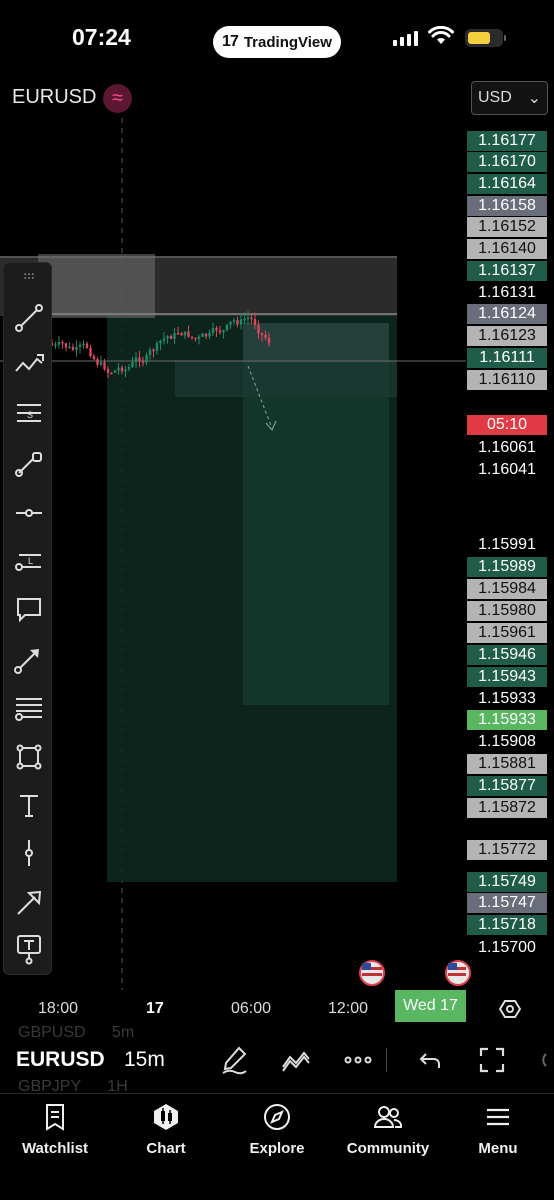  I want to click on rectangle-tool-icon, so click(28, 757).